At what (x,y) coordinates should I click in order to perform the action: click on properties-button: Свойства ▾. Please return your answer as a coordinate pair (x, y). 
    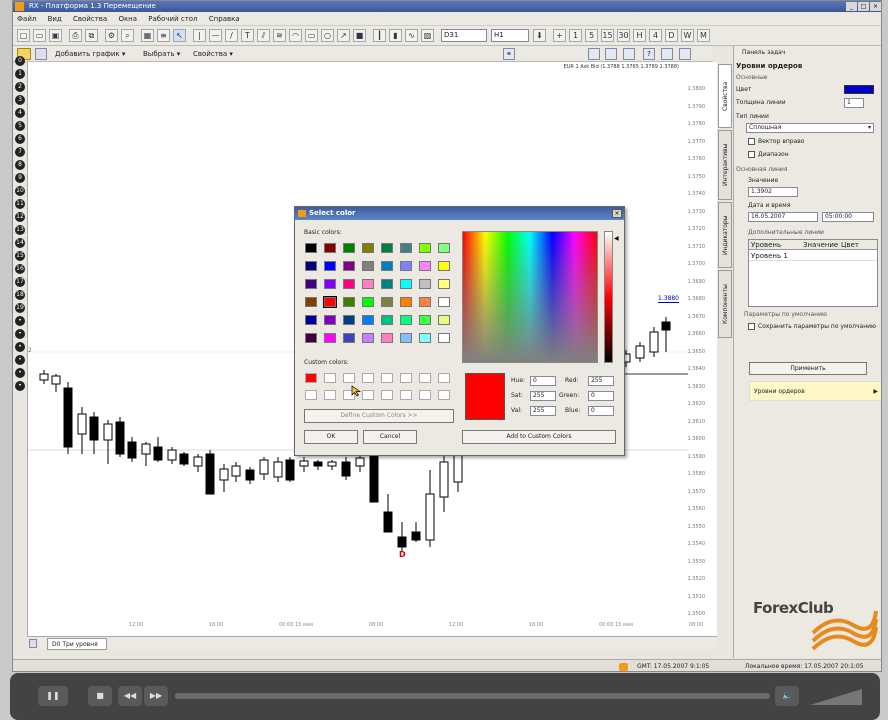
    Looking at the image, I should click on (213, 54).